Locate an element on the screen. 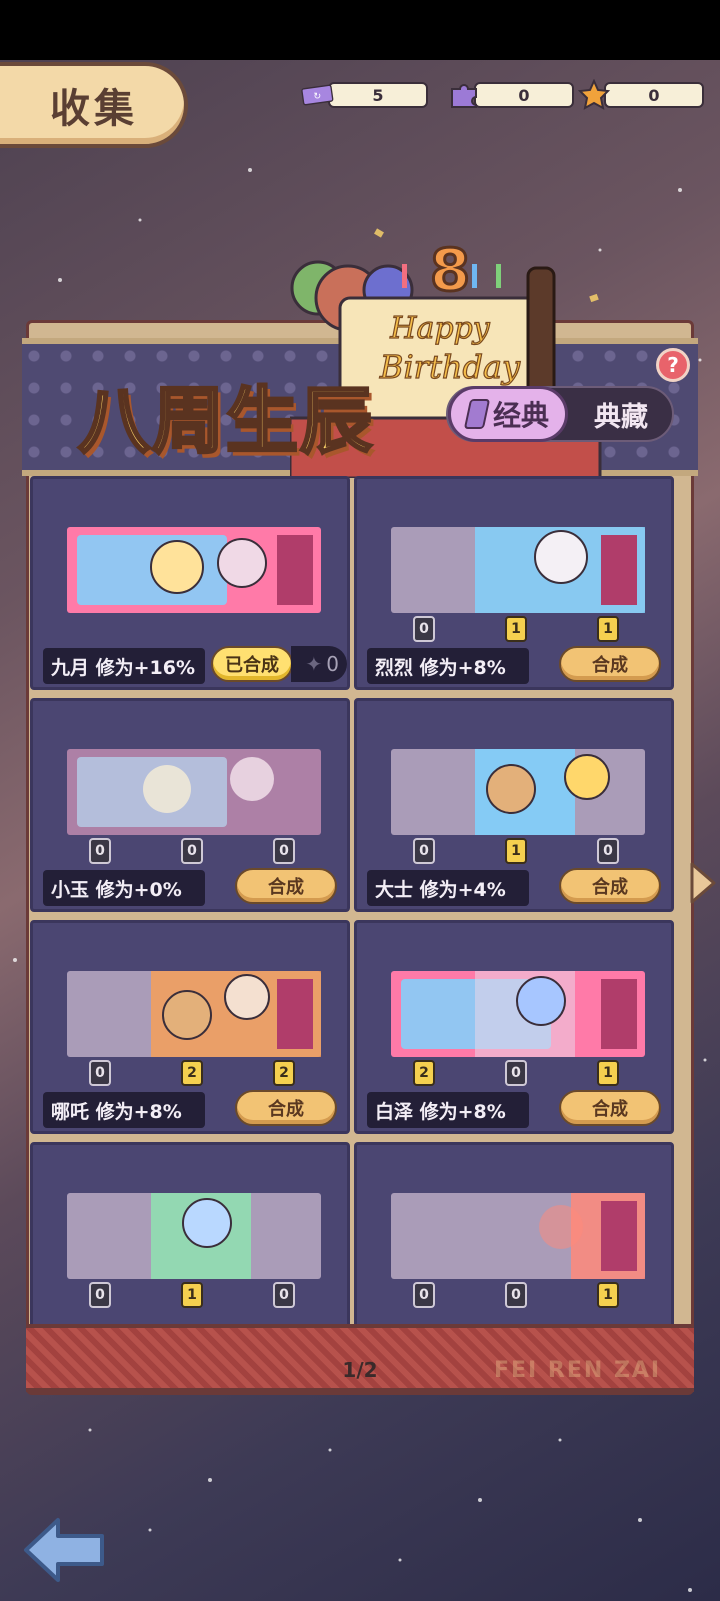 Image resolution: width=720 pixels, height=1601 pixels. puzzle-count: 0 is located at coordinates (524, 95).